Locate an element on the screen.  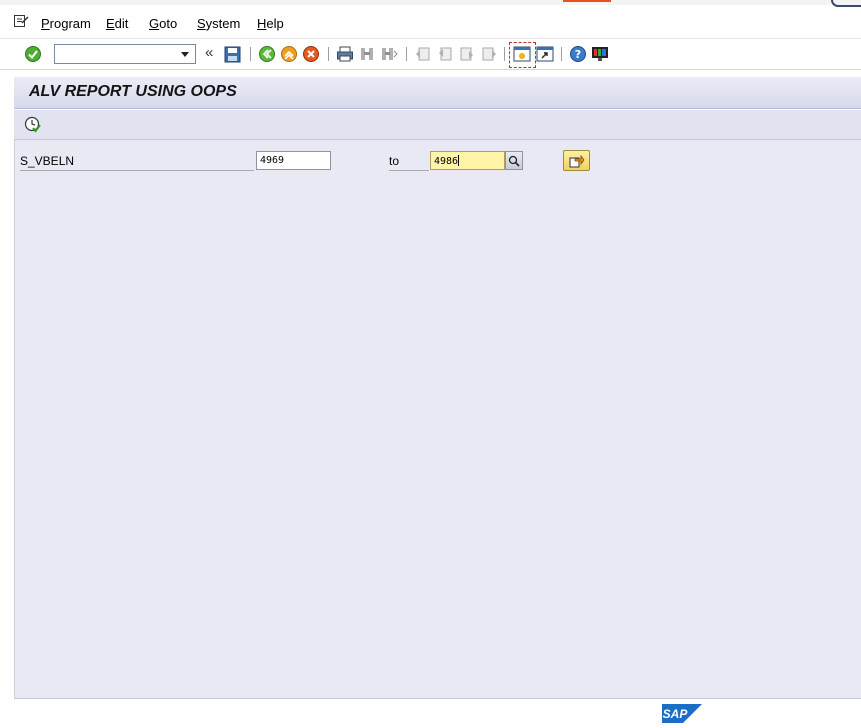
last-page-icon is located at coordinates (489, 54).